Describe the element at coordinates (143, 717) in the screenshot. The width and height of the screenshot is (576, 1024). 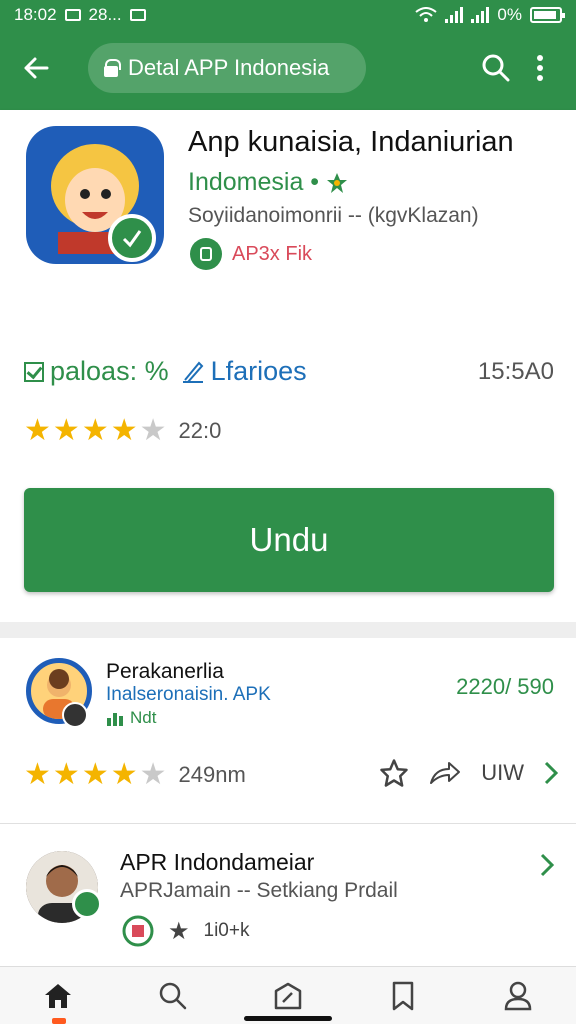
I see `item-note-text: Ndt` at that location.